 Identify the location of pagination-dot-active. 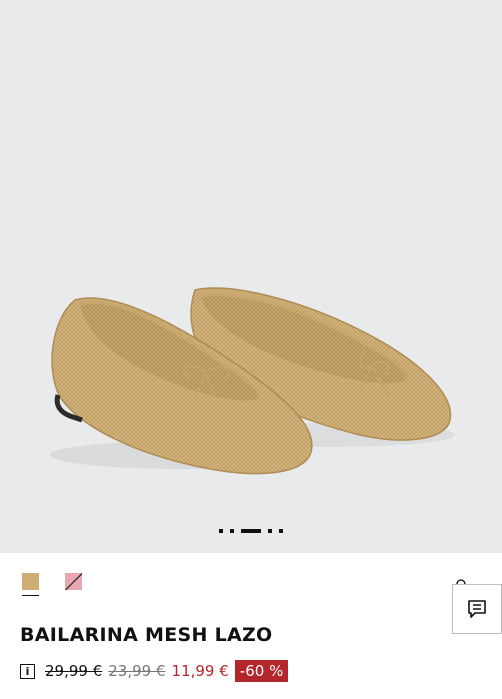
(251, 531).